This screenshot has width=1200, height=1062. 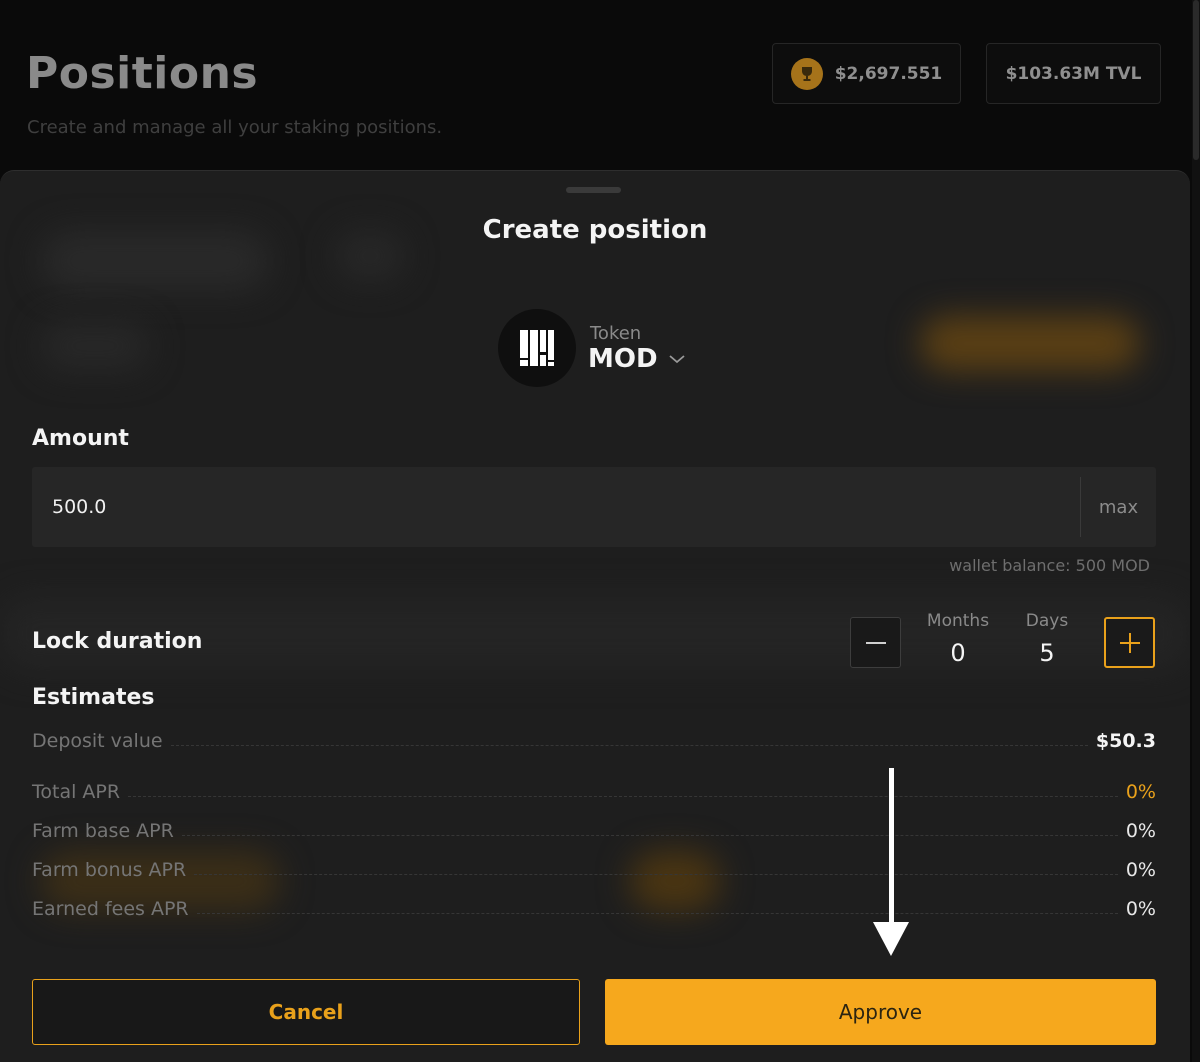 I want to click on months-column: Months 0, so click(x=958, y=639).